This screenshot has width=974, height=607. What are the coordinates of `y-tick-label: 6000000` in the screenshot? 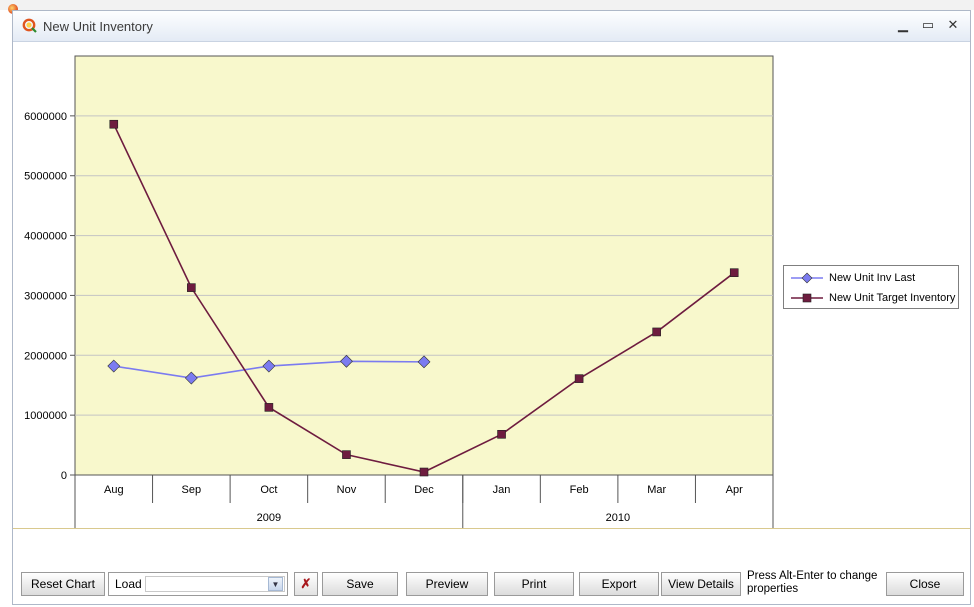 It's located at (45, 117).